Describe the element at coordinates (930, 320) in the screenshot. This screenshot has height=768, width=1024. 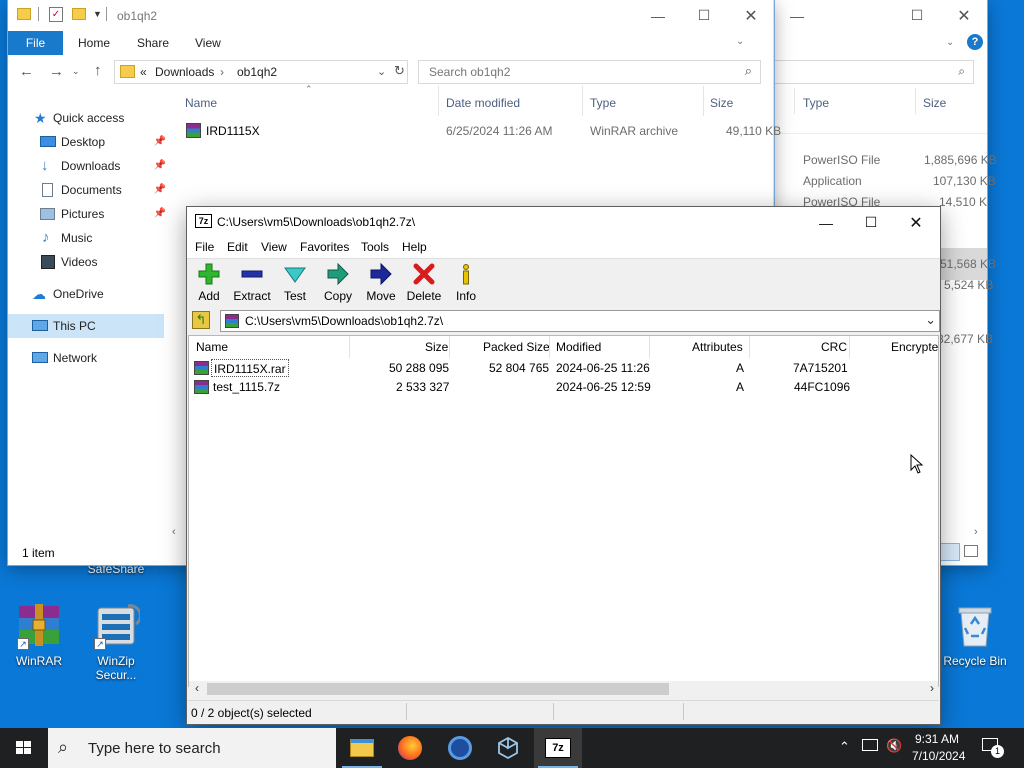
I see `path-dropdown-icon: ⌄` at that location.